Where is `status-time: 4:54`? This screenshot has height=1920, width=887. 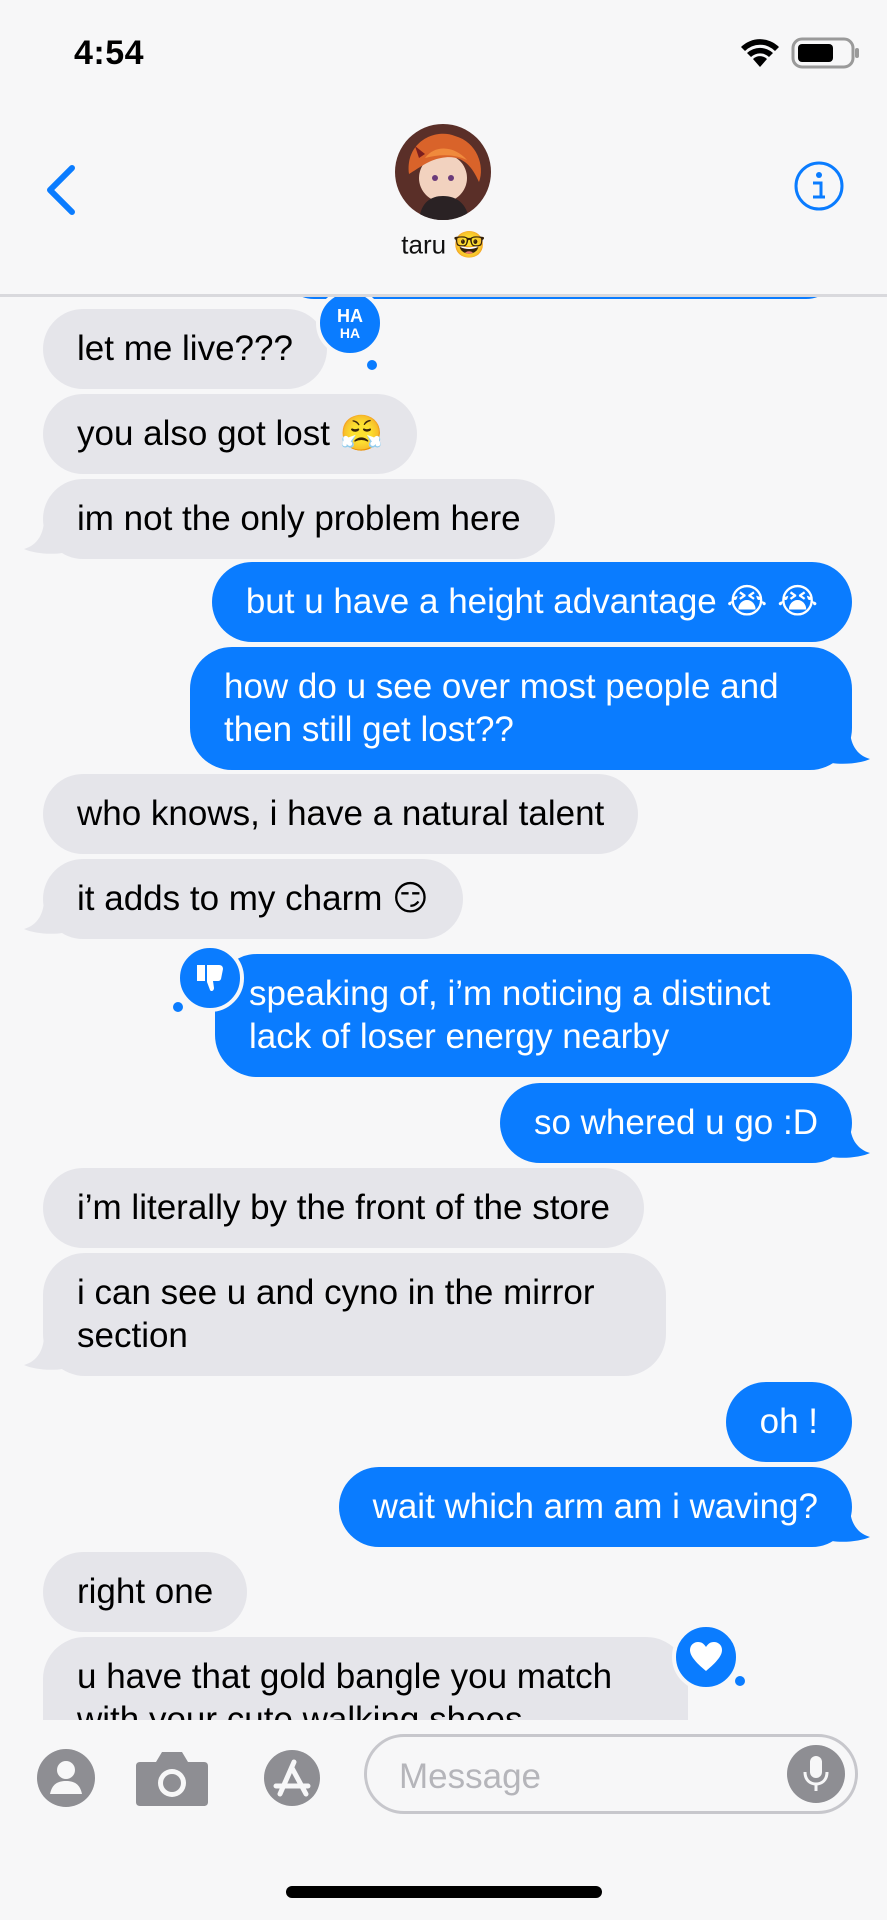 status-time: 4:54 is located at coordinates (109, 53).